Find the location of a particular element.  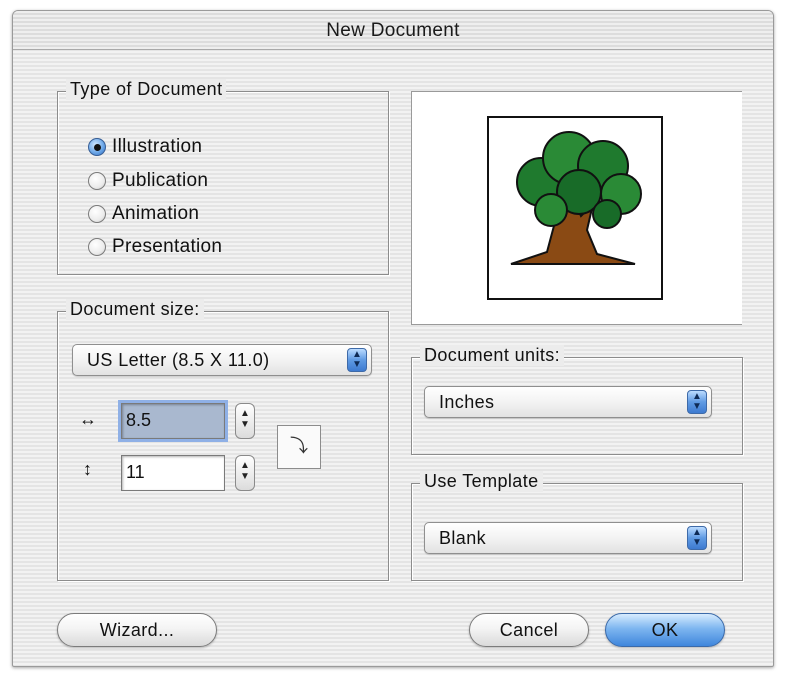

doc-units-group: Document units: Inches ▲ ▼ is located at coordinates (577, 400).